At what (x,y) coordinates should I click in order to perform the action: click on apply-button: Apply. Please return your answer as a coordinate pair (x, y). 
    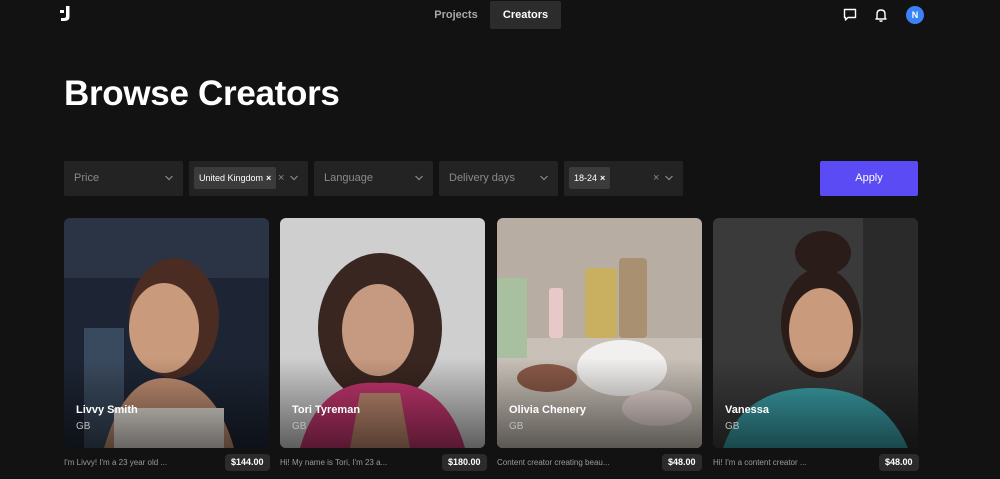
    Looking at the image, I should click on (869, 178).